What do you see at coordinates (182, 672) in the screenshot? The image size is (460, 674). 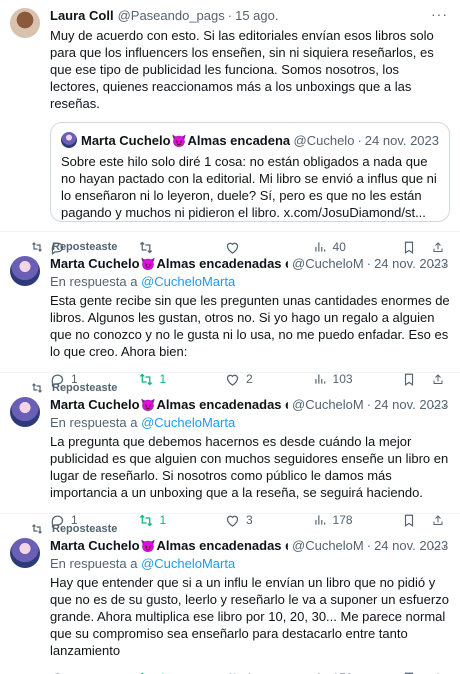 I see `repost-button: 1` at bounding box center [182, 672].